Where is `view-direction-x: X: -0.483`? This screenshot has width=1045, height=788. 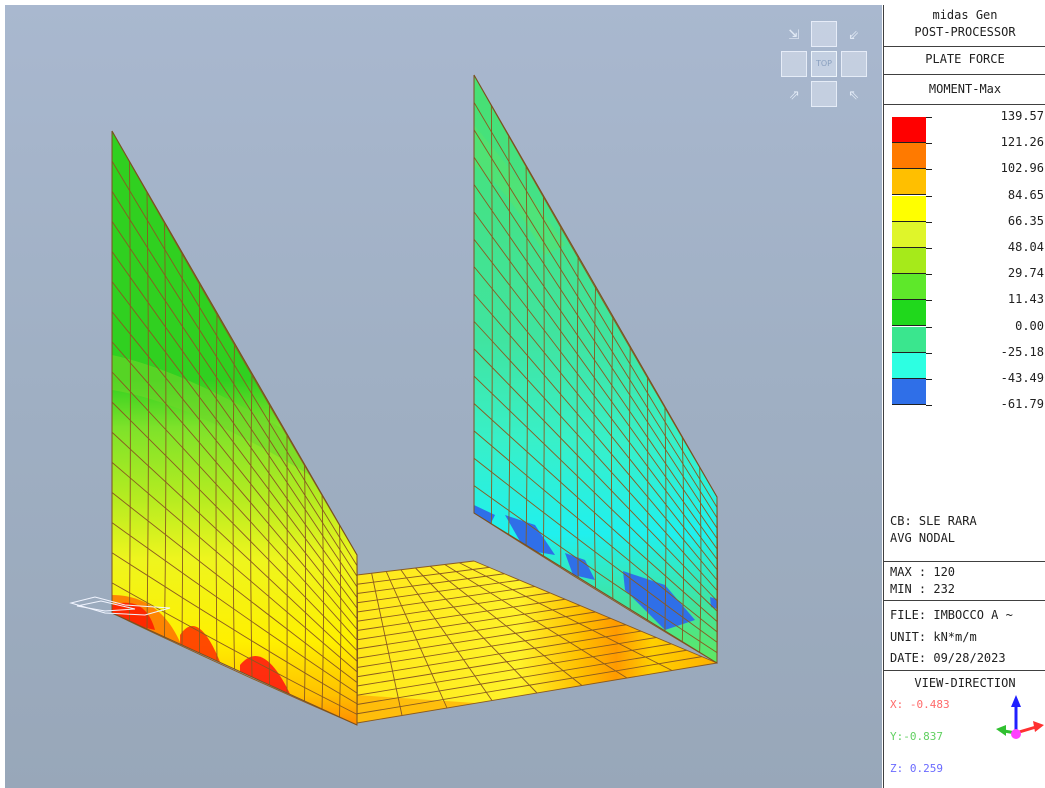
view-direction-x: X: -0.483 is located at coordinates (920, 704).